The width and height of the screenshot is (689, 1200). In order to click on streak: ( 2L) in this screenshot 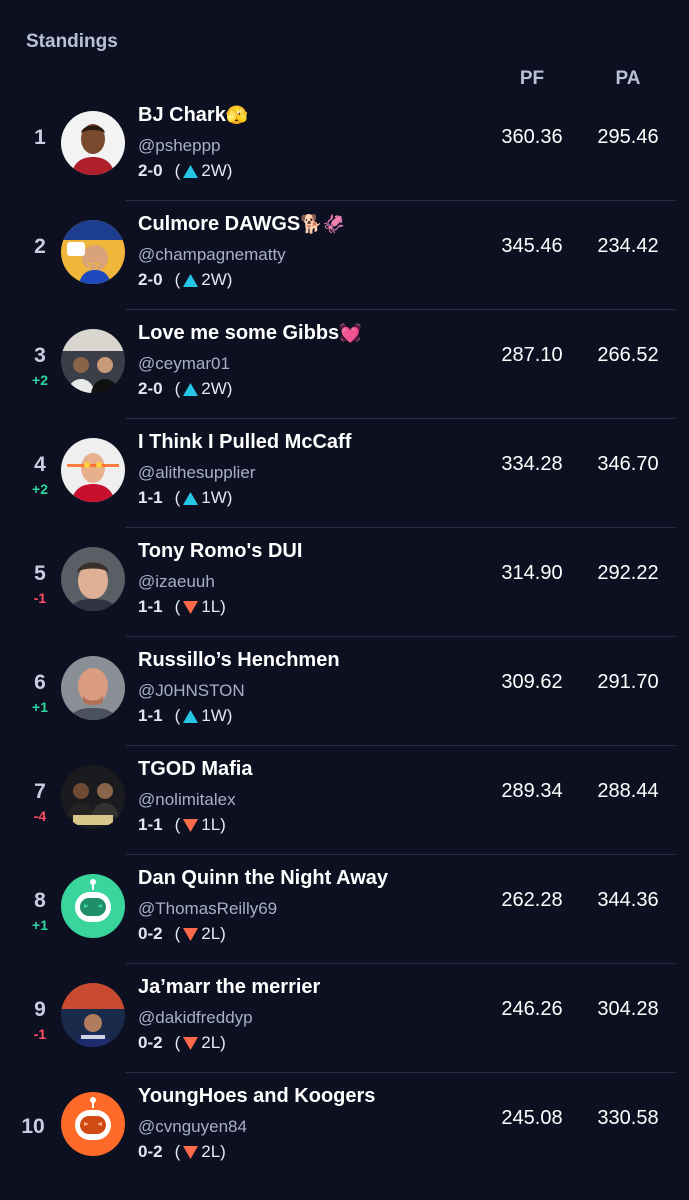, I will do `click(200, 934)`.